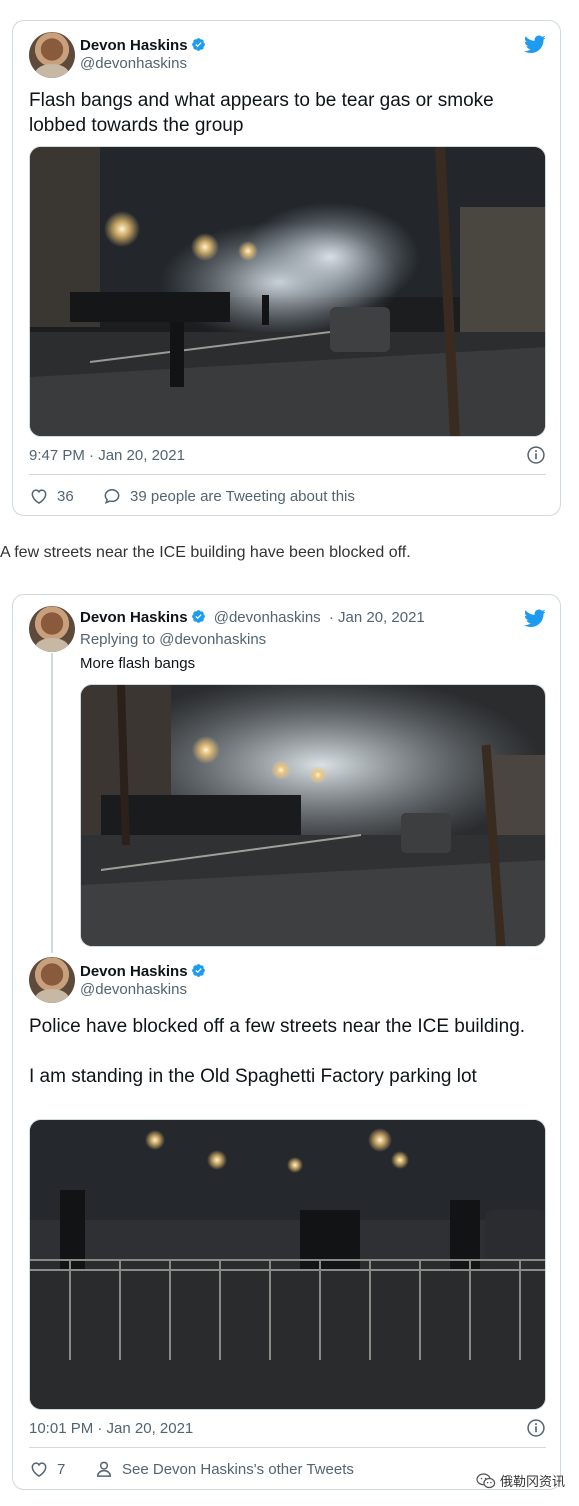 This screenshot has height=1506, width=579. Describe the element at coordinates (228, 496) in the screenshot. I see `conversation-link: 39 people are Tweeting about this` at that location.